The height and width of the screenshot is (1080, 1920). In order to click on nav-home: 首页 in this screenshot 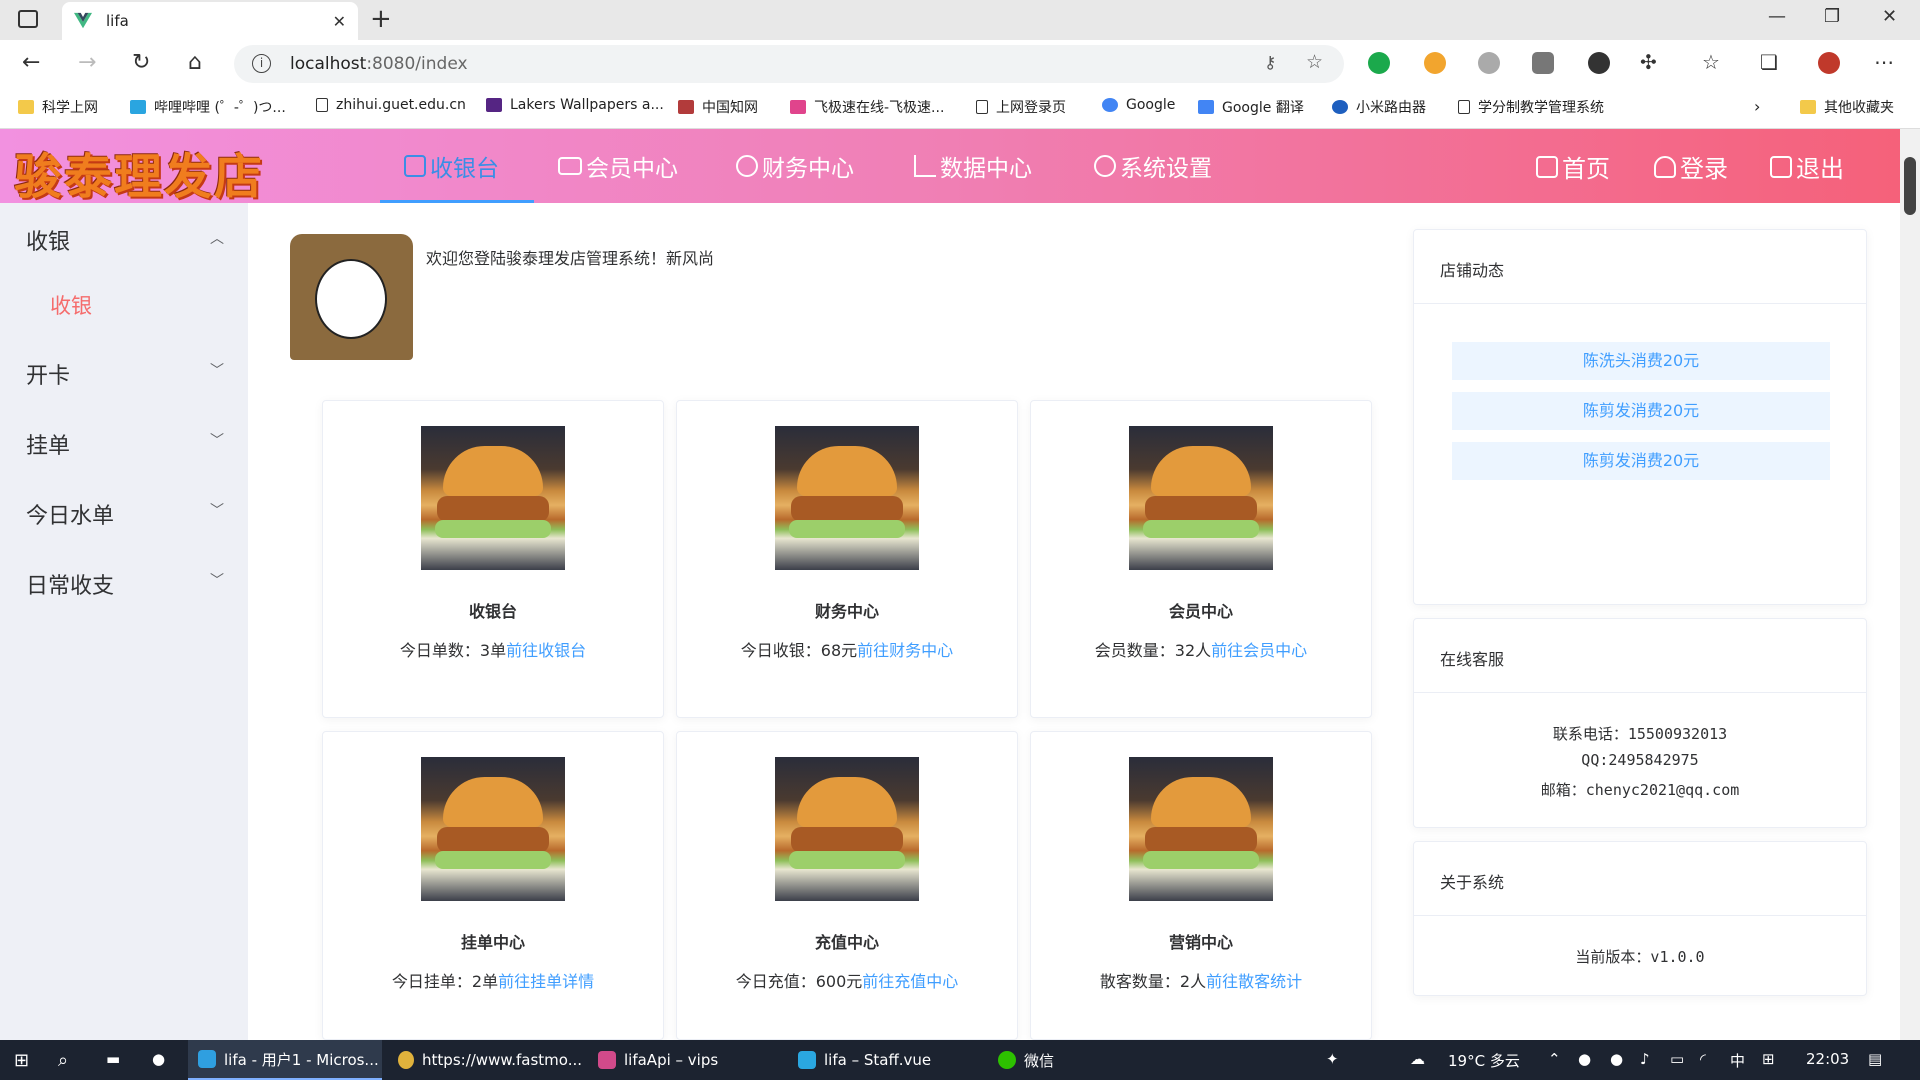, I will do `click(1573, 166)`.